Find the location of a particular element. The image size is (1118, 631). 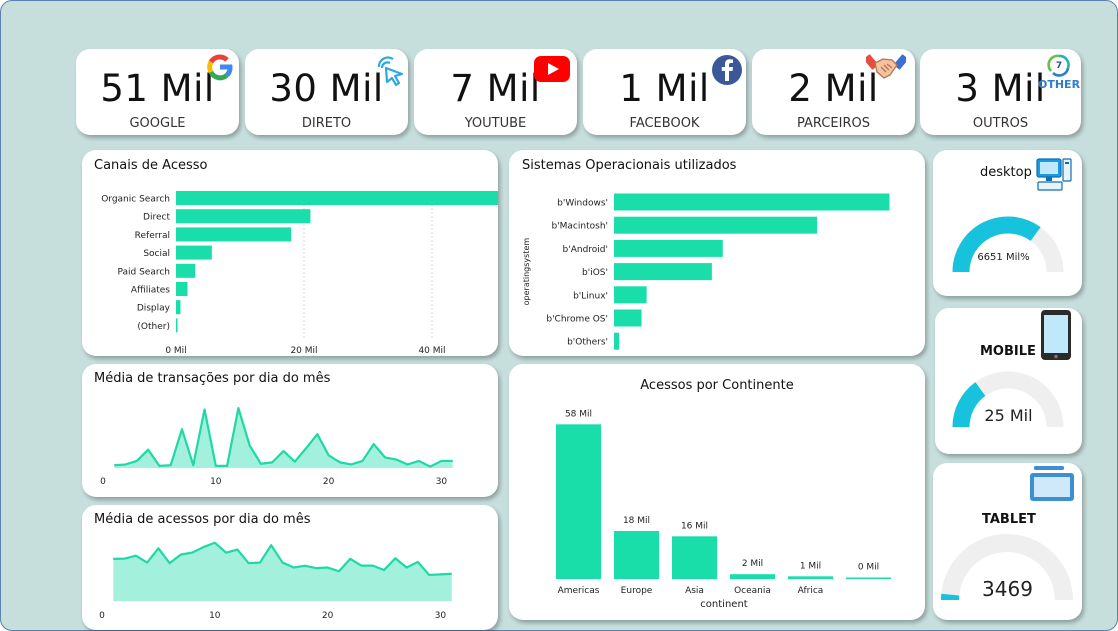

category-label: (Other) is located at coordinates (153, 327).